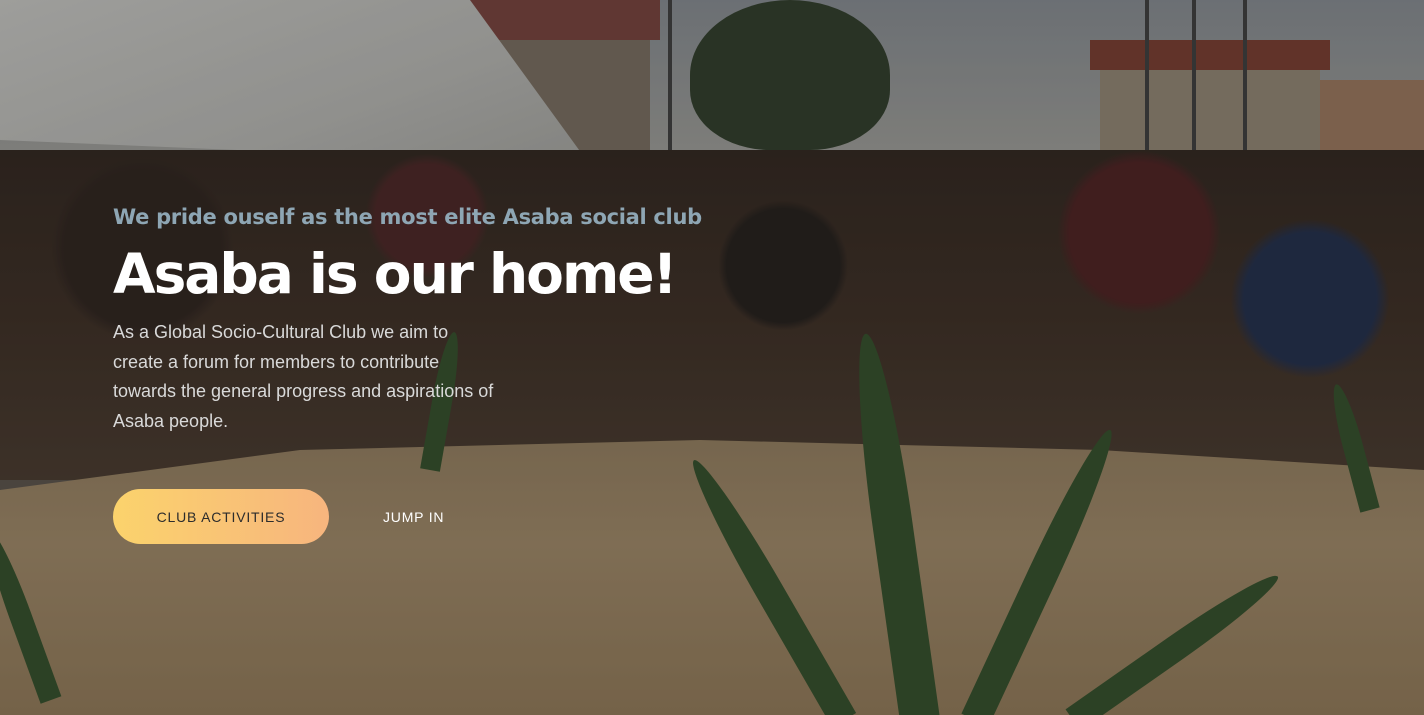 This screenshot has height=715, width=1424. I want to click on hero-actions: CLUB ACTIVITIES JUMP IN, so click(278, 516).